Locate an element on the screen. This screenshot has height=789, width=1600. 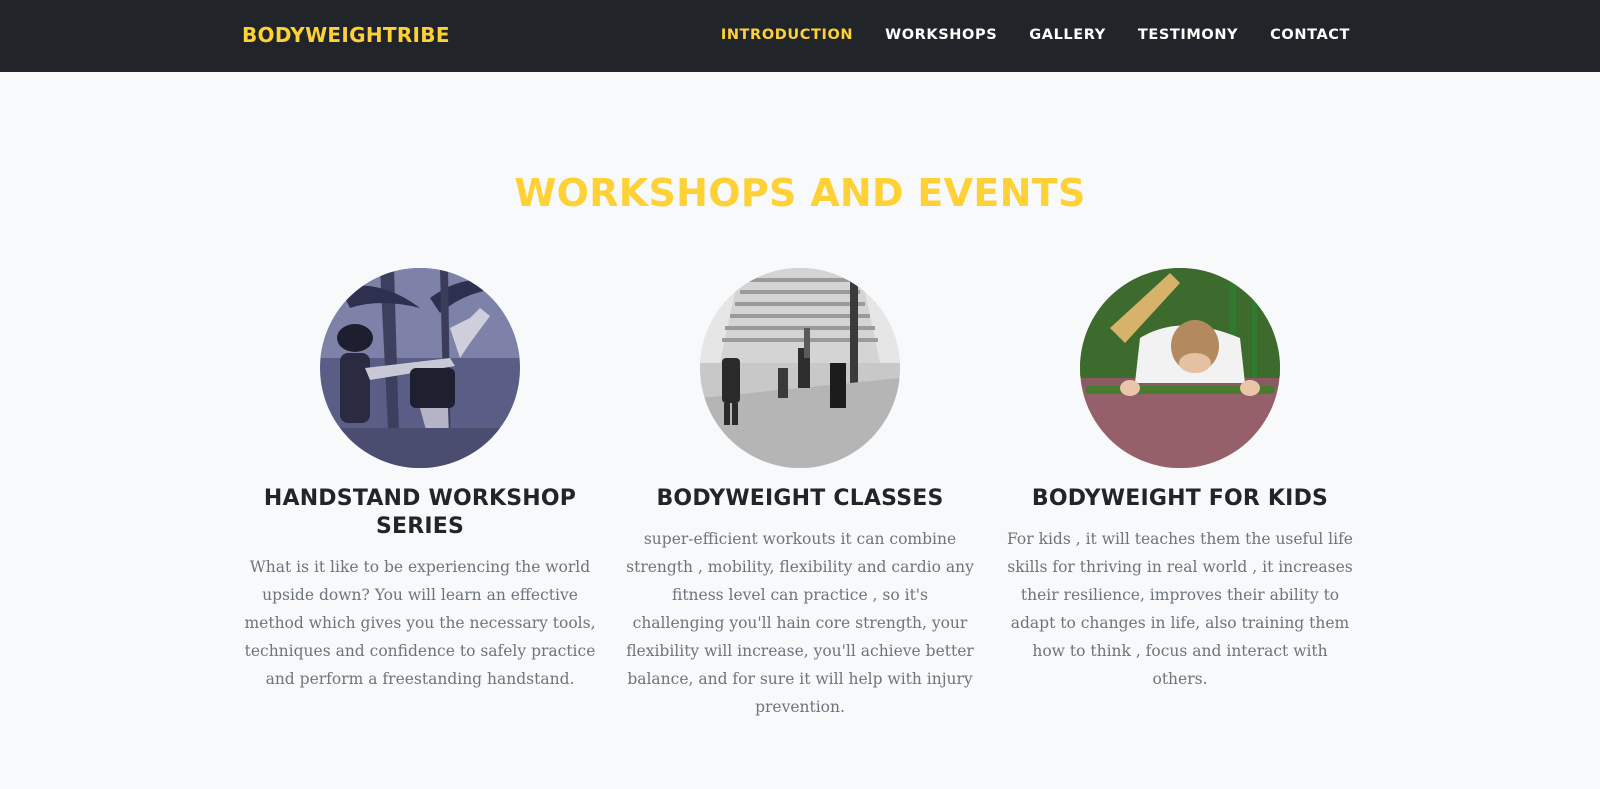
kids-photo is located at coordinates (1180, 368).